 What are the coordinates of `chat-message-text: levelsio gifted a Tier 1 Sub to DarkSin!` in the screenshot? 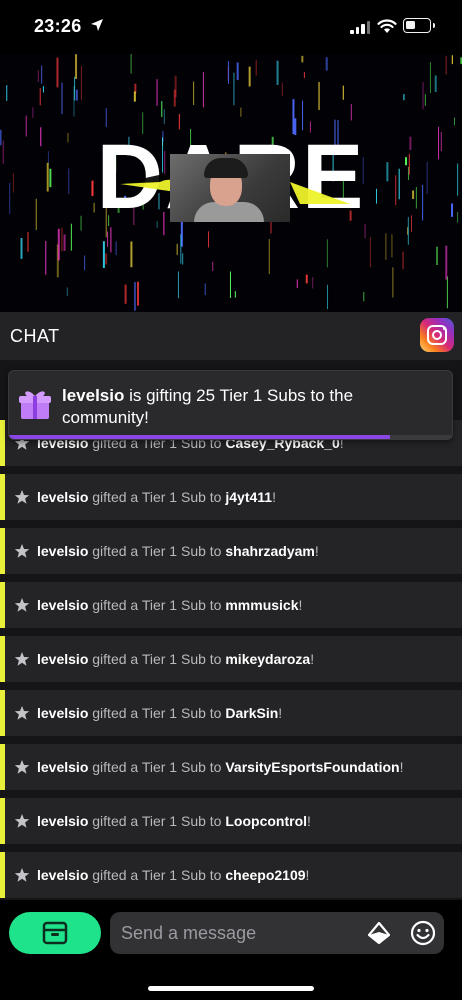 It's located at (159, 713).